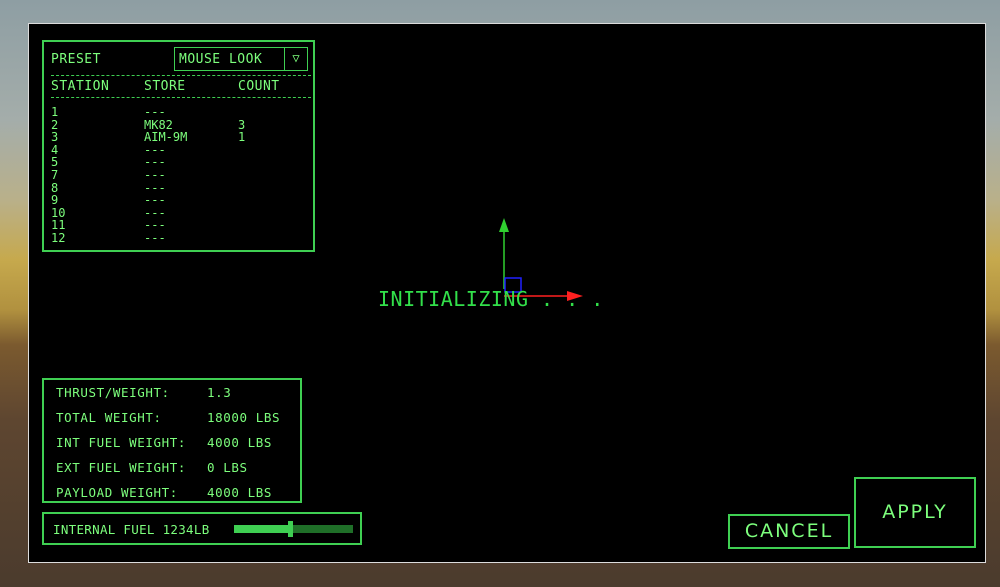 The width and height of the screenshot is (1000, 587). Describe the element at coordinates (219, 392) in the screenshot. I see `stat-value: 1.3` at that location.